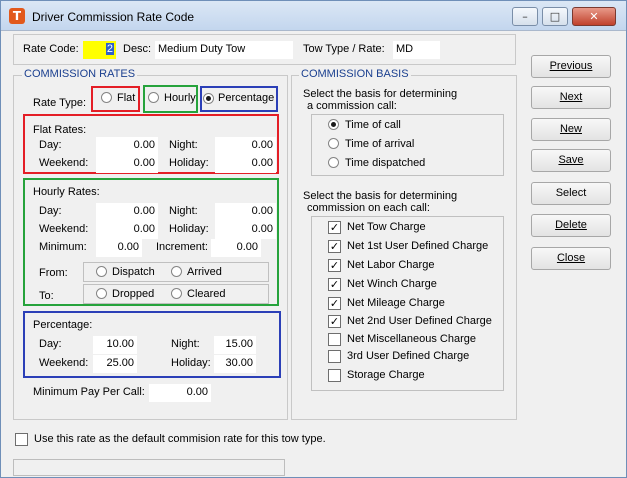 This screenshot has height=478, width=627. I want to click on charge-net-1st-user-label: Net 1st User Defined Charge, so click(418, 246).